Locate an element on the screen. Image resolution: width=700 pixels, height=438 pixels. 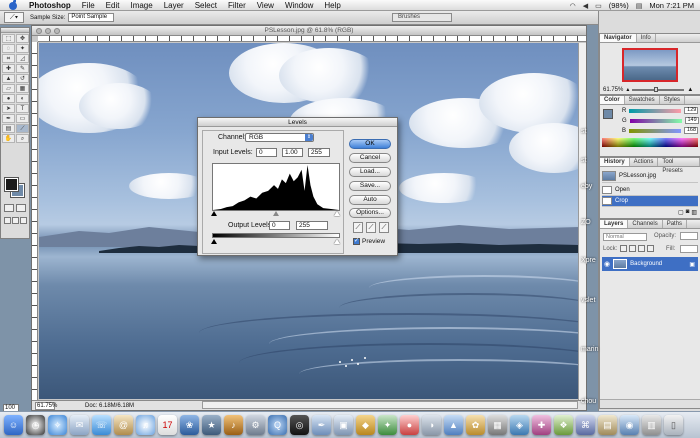
app-icon: ▤ is located at coordinates (607, 425).